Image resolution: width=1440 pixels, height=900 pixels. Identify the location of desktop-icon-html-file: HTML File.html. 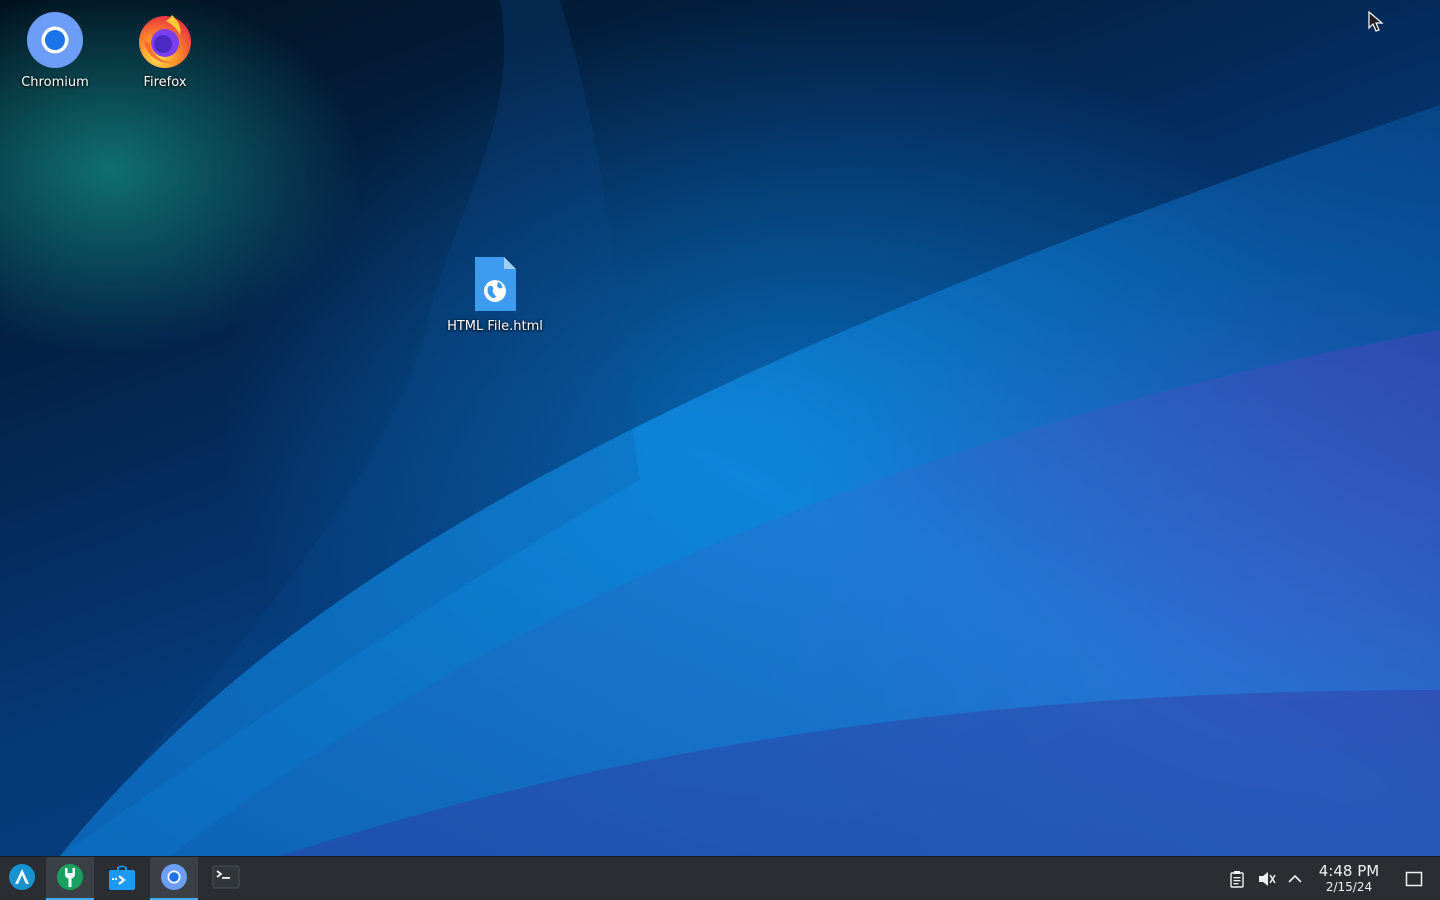
(495, 294).